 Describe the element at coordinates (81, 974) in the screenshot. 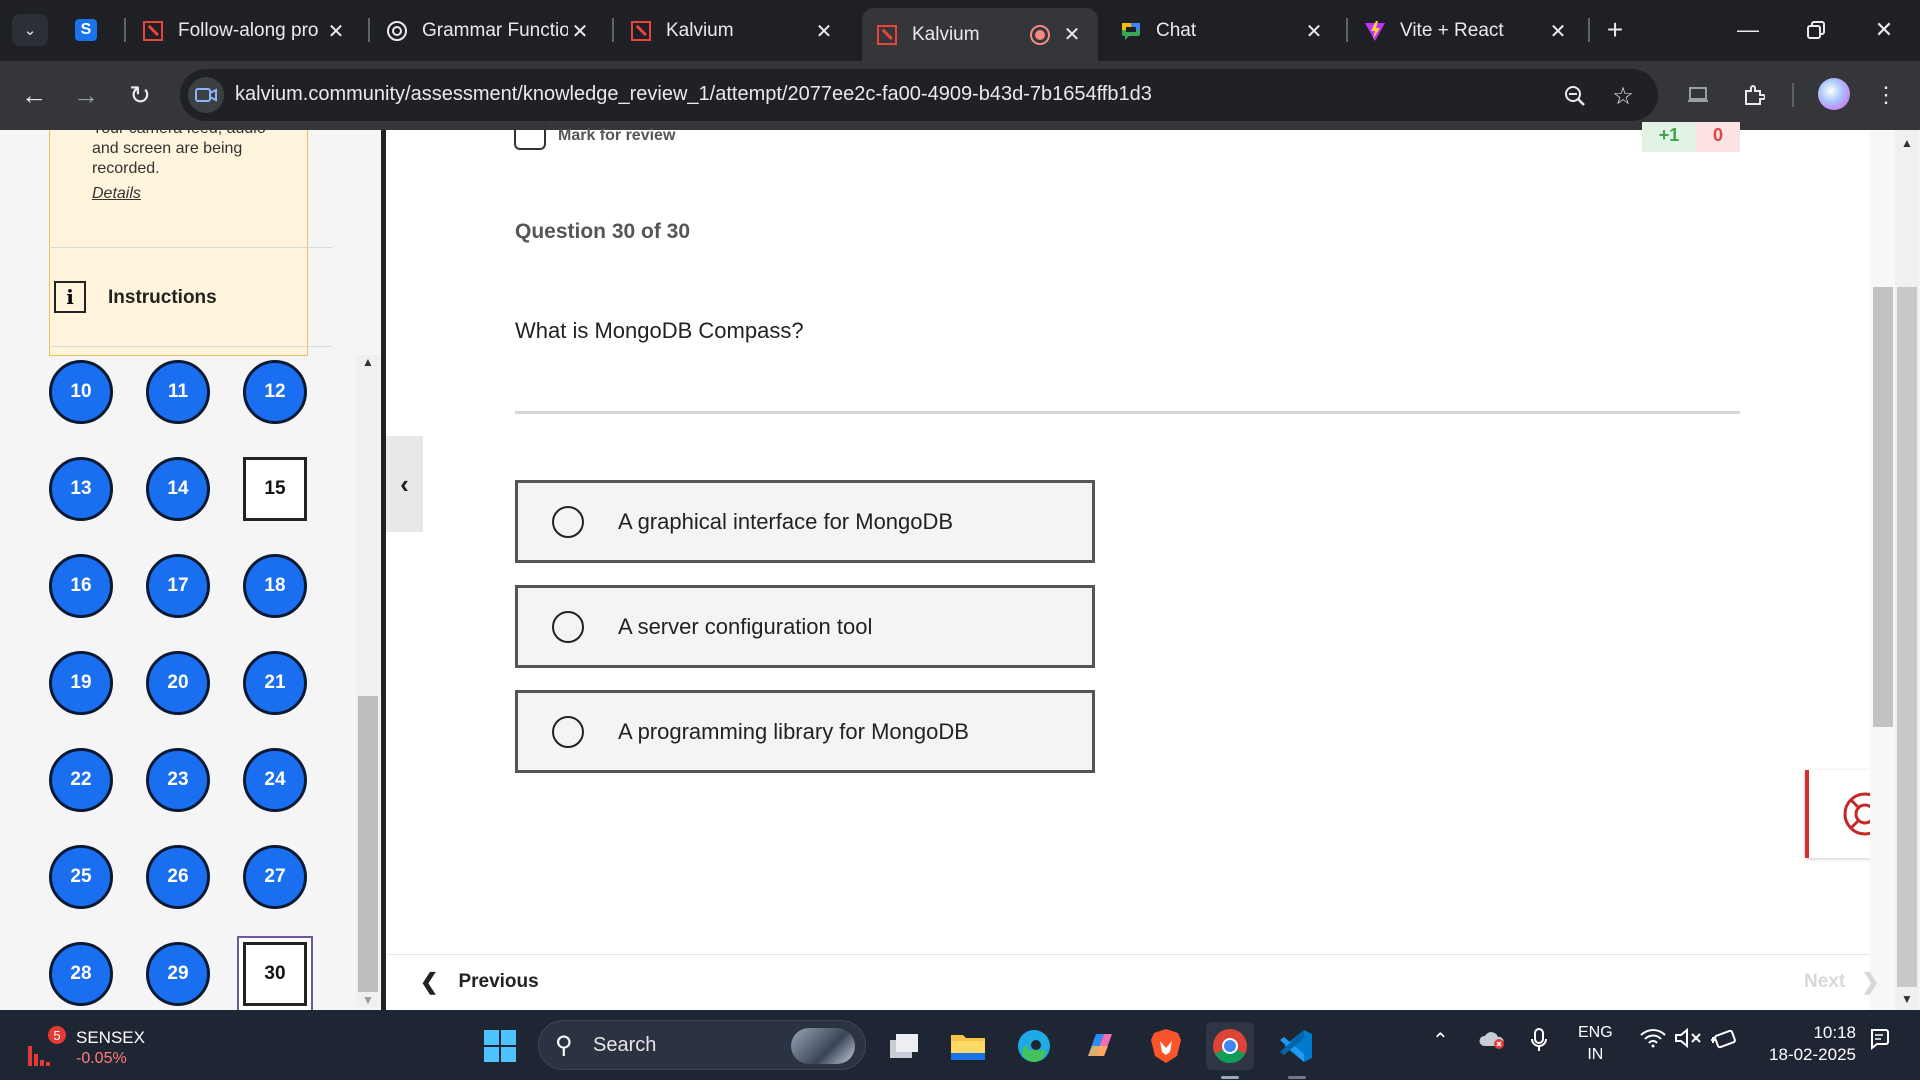

I see `question-button-28: 28` at that location.